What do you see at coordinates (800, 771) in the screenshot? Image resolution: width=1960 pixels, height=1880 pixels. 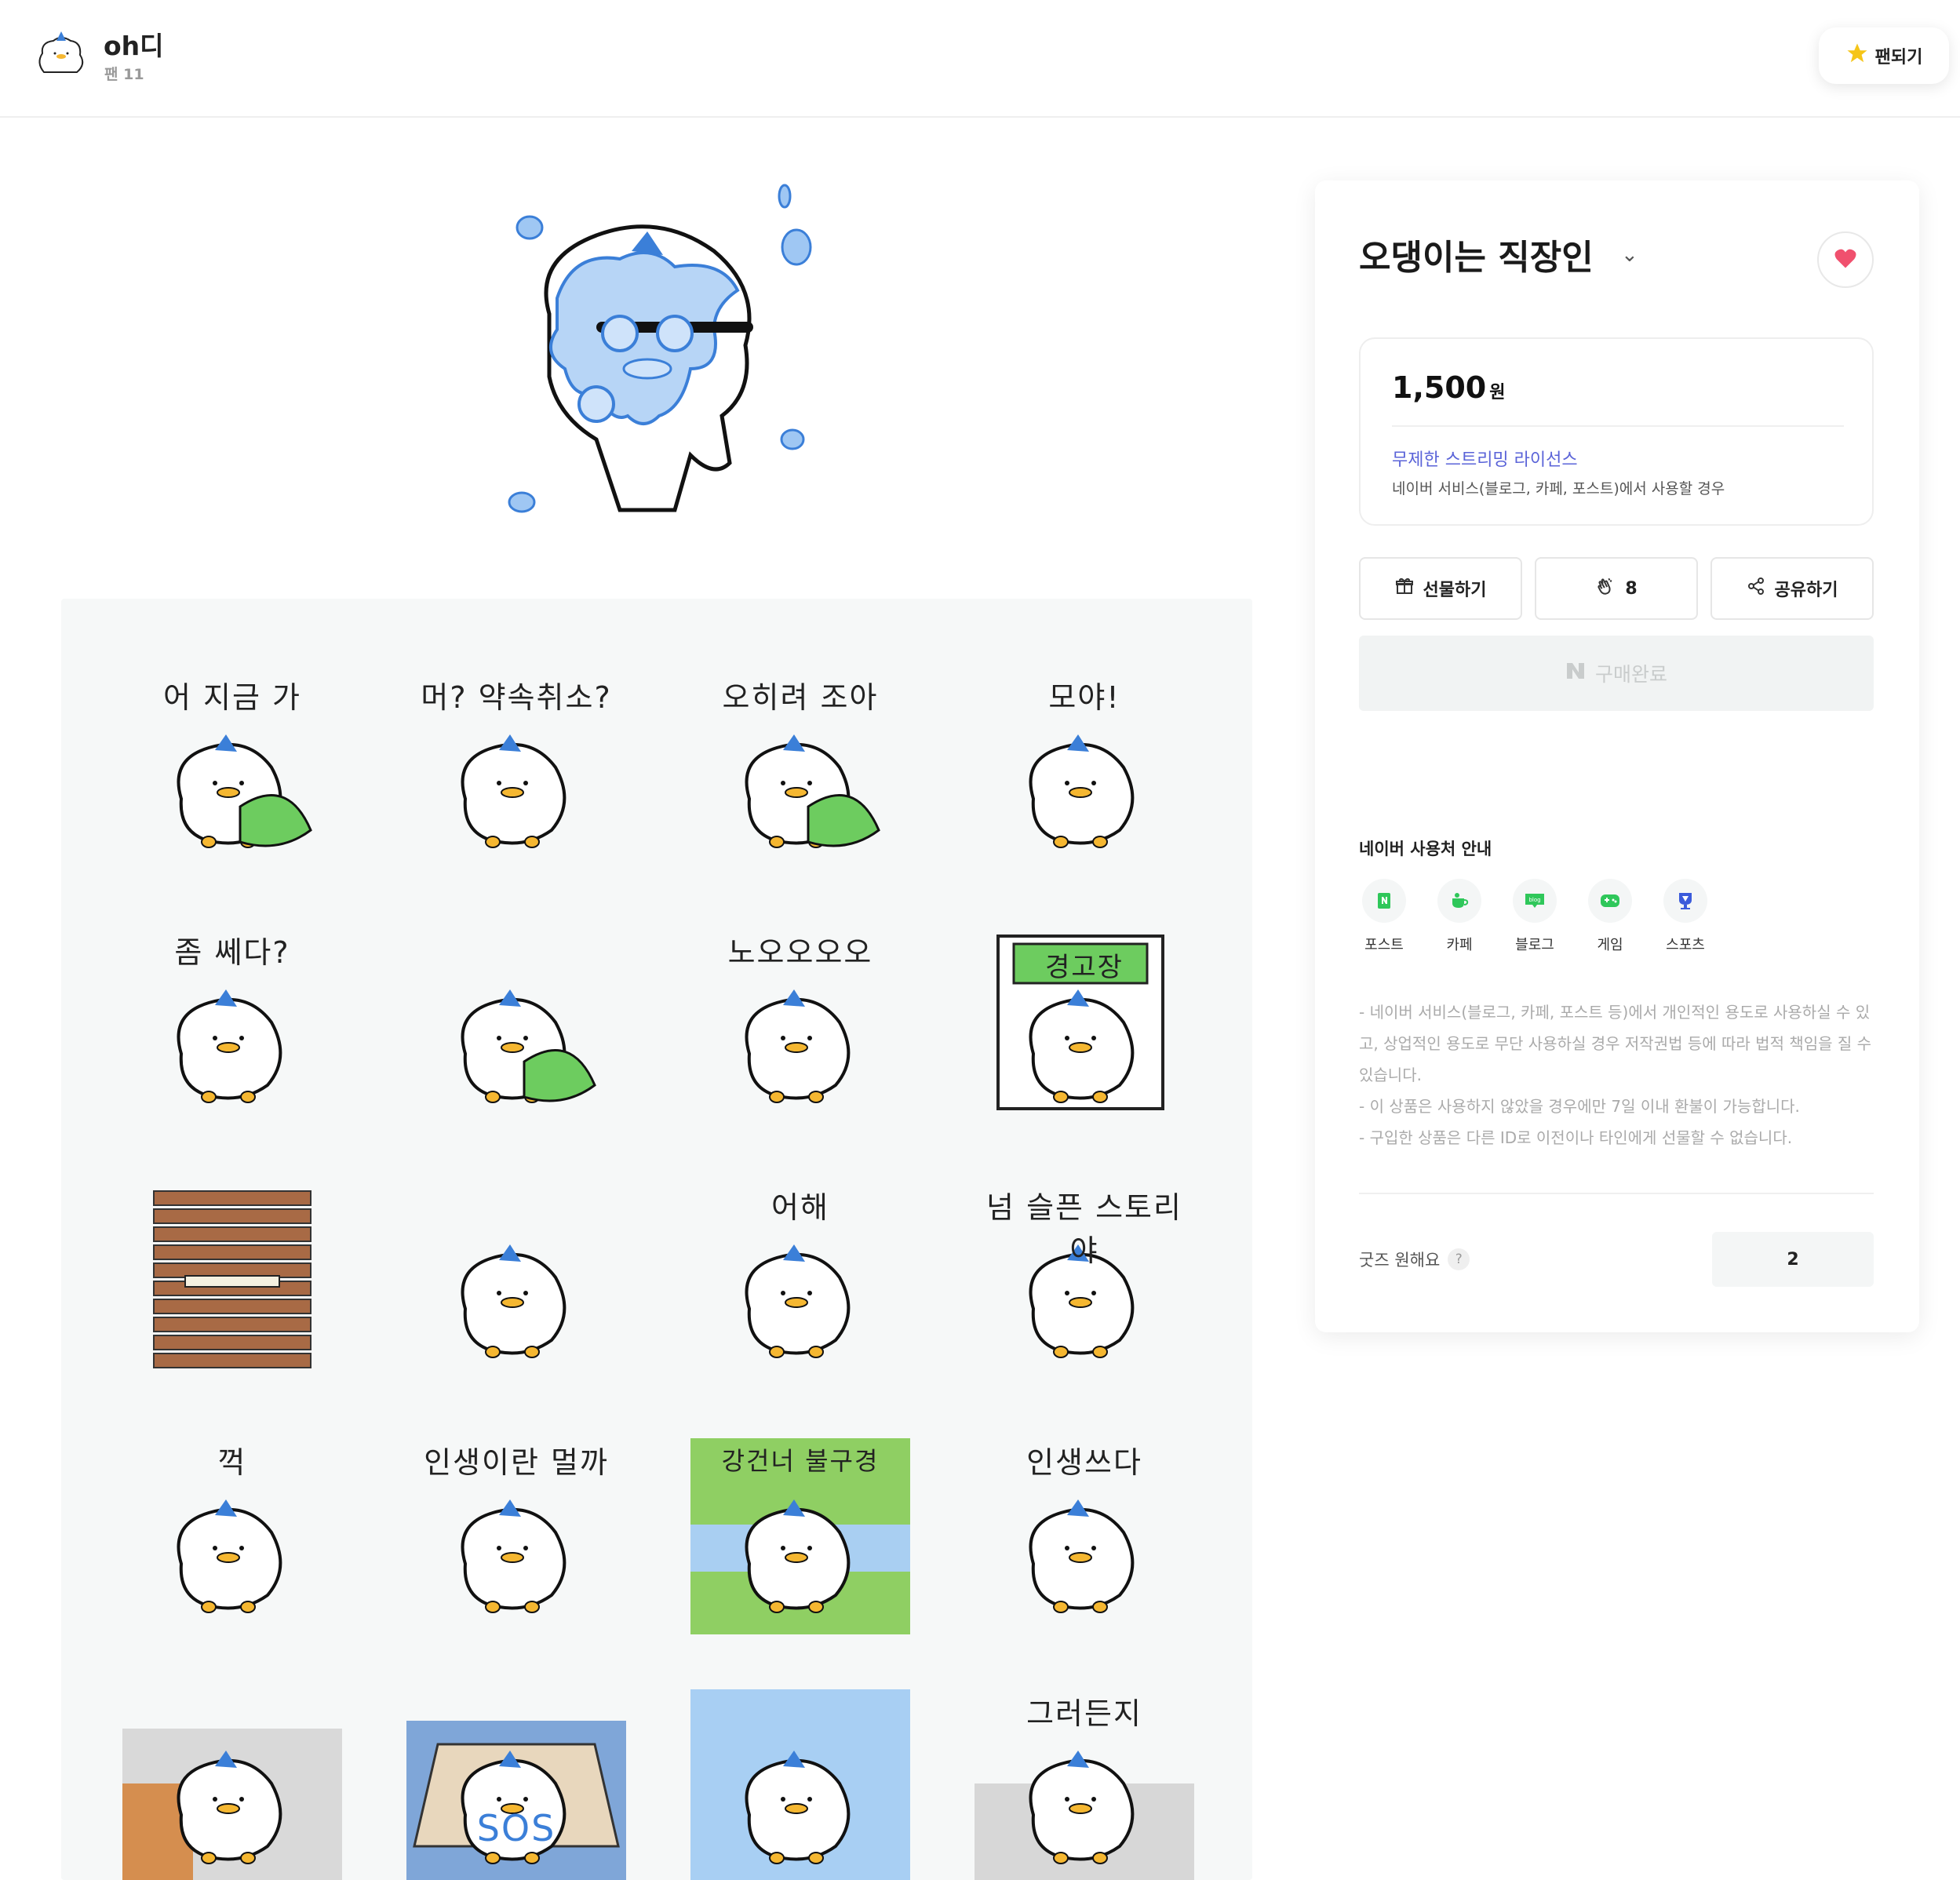 I see `sticker-item: 오히려 조아` at bounding box center [800, 771].